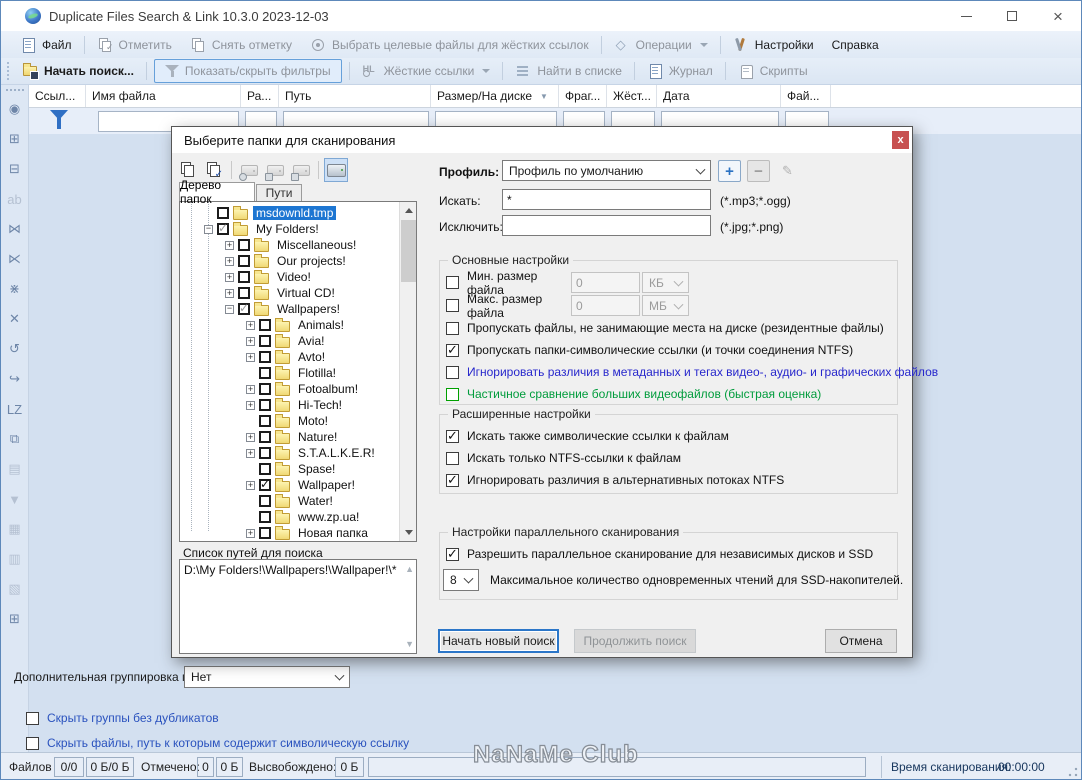  Describe the element at coordinates (290, 357) in the screenshot. I see `tree-item: Avto!` at that location.